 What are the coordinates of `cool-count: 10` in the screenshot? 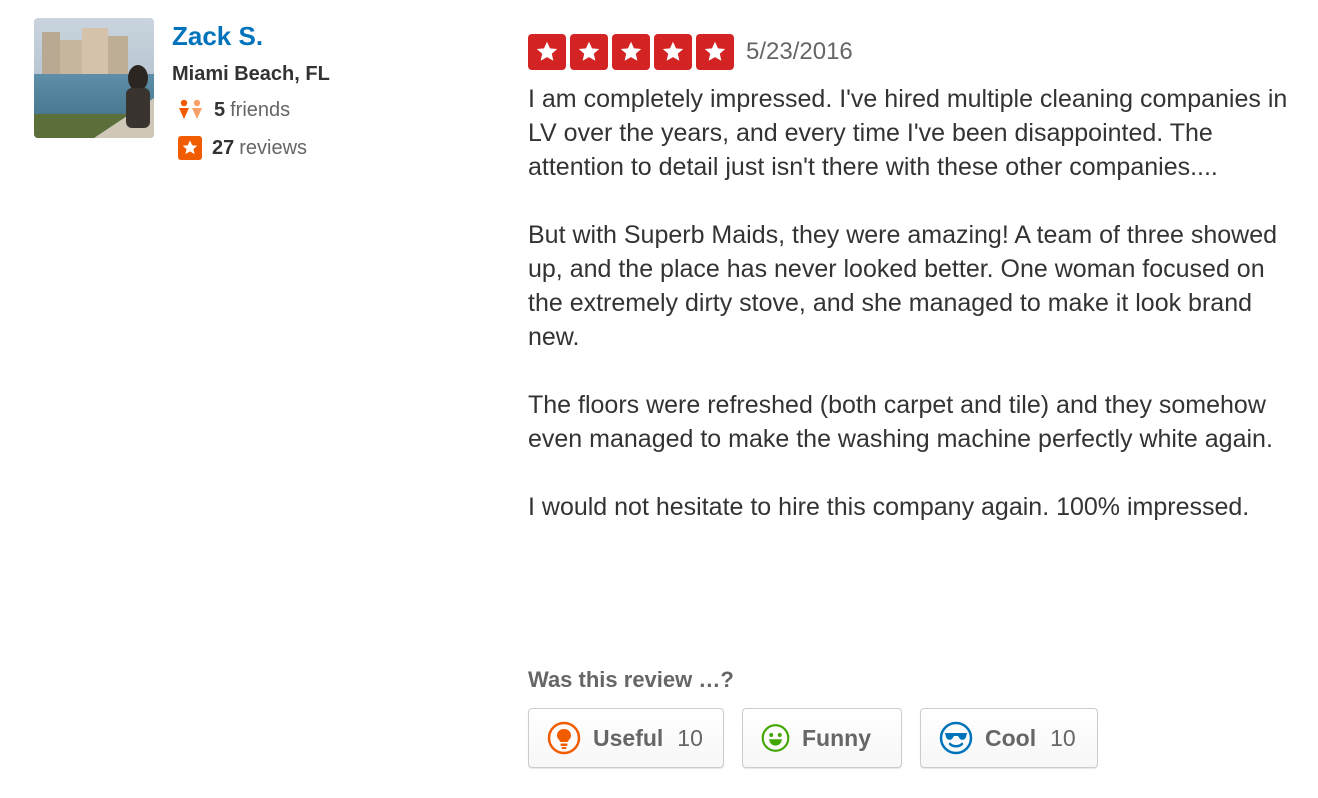 It's located at (1063, 737).